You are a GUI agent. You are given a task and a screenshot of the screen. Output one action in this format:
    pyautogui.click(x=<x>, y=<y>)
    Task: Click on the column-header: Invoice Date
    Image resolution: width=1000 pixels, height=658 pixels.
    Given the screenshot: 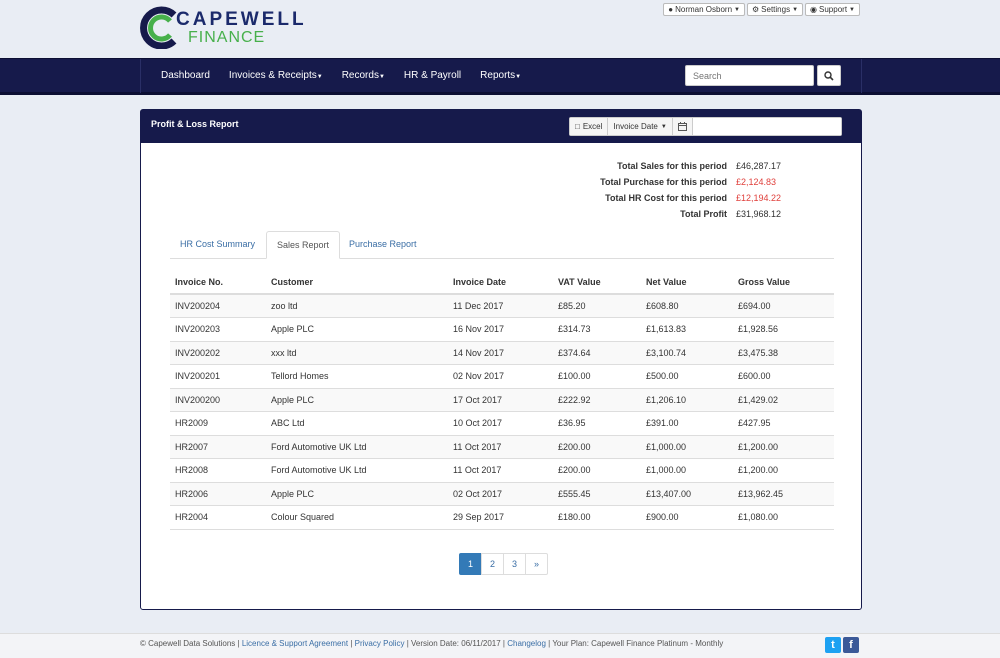 What is the action you would take?
    pyautogui.click(x=500, y=282)
    